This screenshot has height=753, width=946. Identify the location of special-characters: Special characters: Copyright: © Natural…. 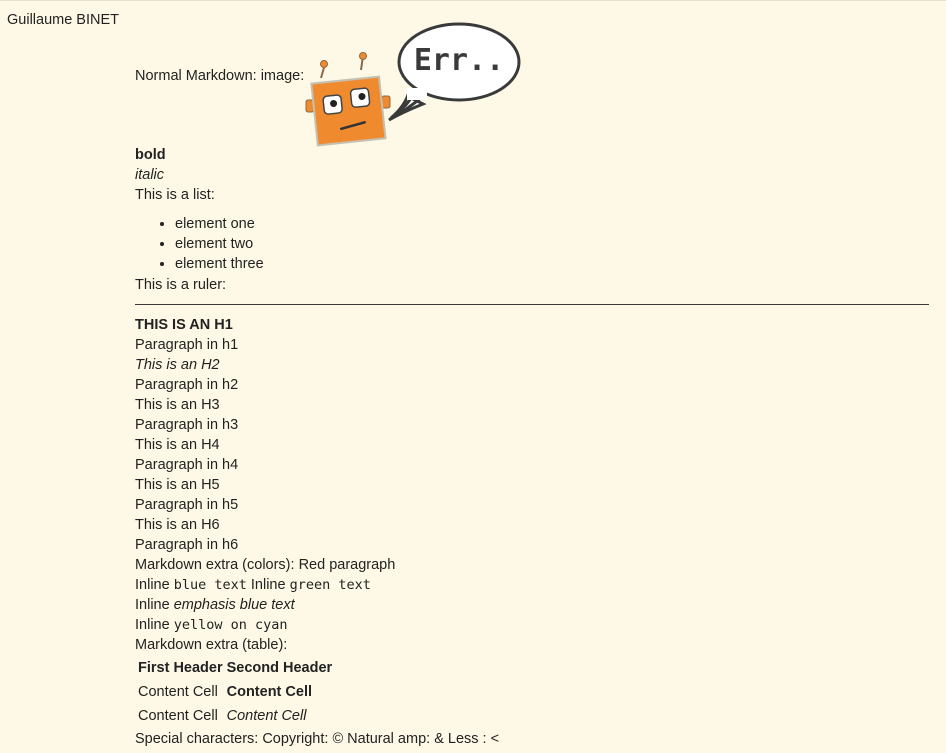
(317, 739).